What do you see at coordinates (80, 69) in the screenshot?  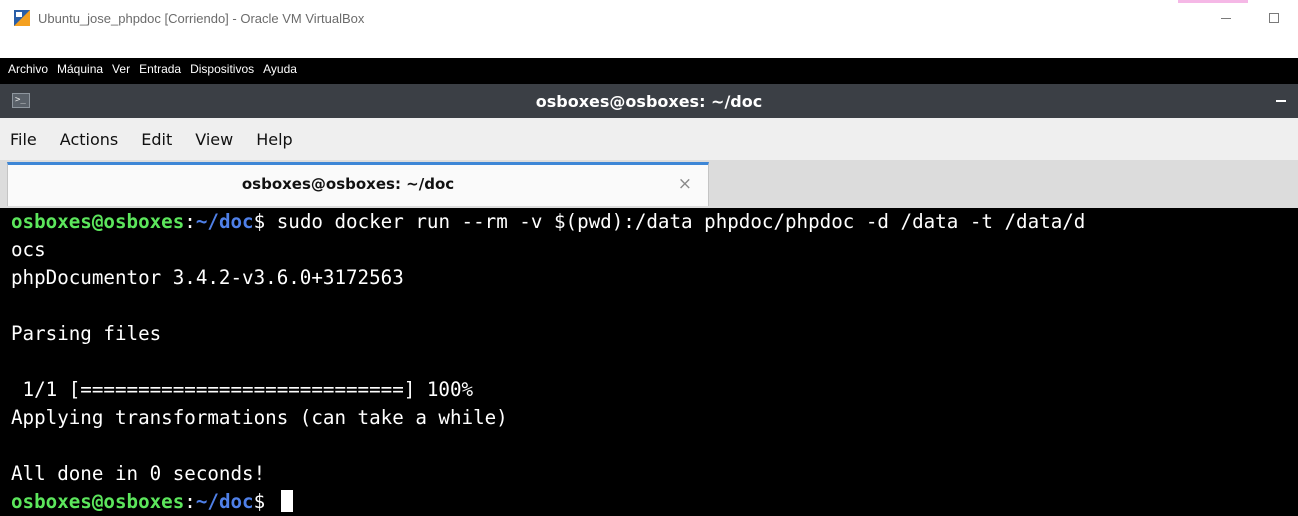 I see `vbox-menu-maquina: Máquina` at bounding box center [80, 69].